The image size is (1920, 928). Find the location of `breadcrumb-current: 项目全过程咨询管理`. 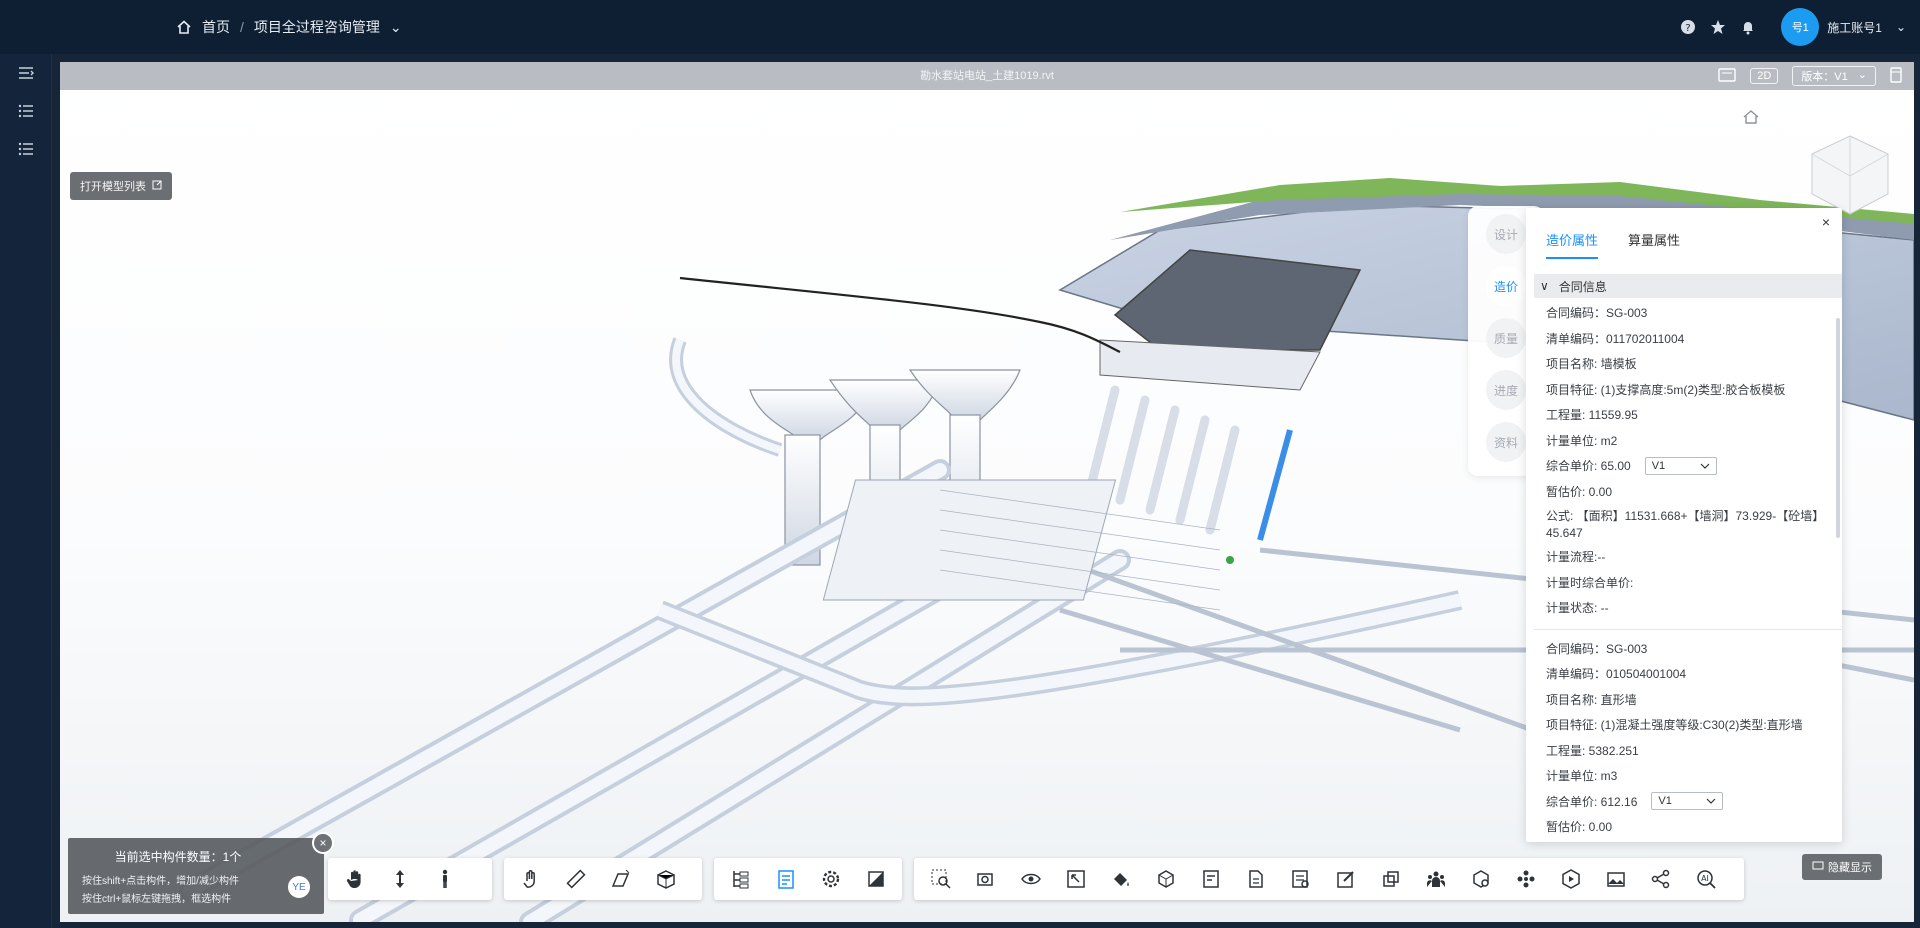

breadcrumb-current: 项目全过程咨询管理 is located at coordinates (317, 27).